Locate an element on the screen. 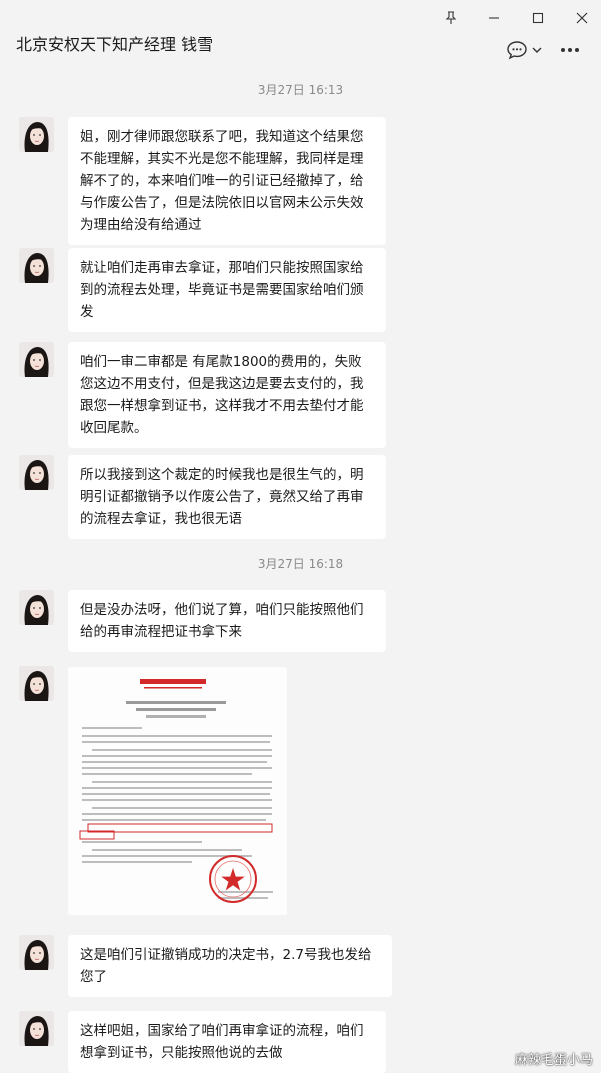  more-options-button is located at coordinates (570, 50).